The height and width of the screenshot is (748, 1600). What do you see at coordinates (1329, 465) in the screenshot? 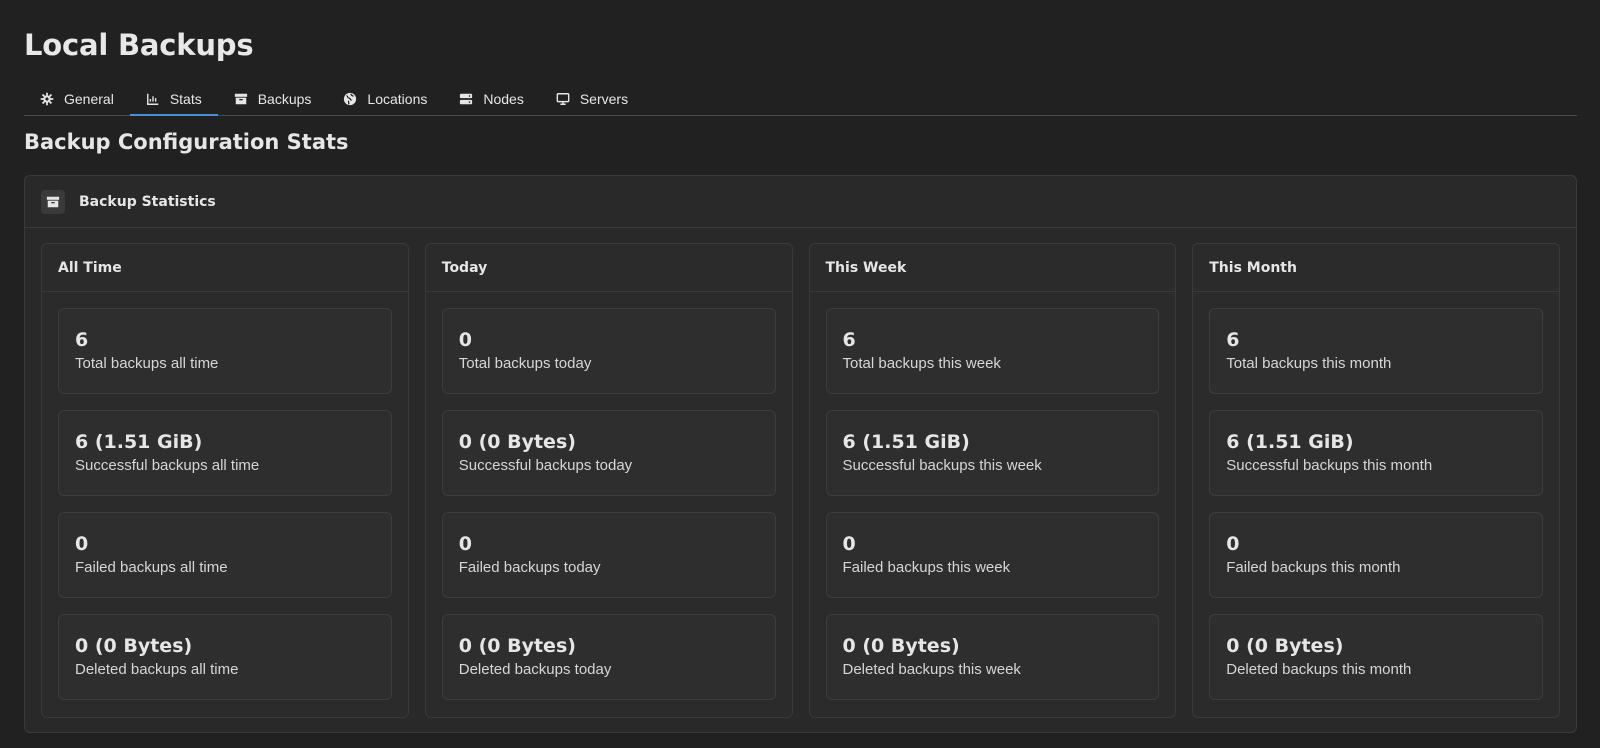
I see `stat-label: Successful backups this month` at bounding box center [1329, 465].